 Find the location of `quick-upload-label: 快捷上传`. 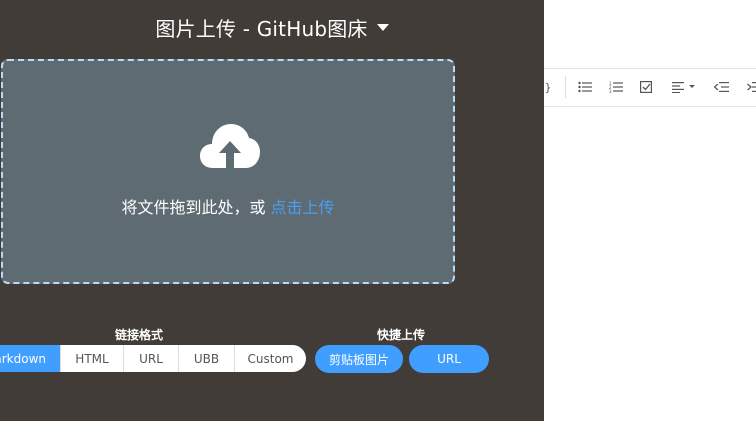

quick-upload-label: 快捷上传 is located at coordinates (401, 335).